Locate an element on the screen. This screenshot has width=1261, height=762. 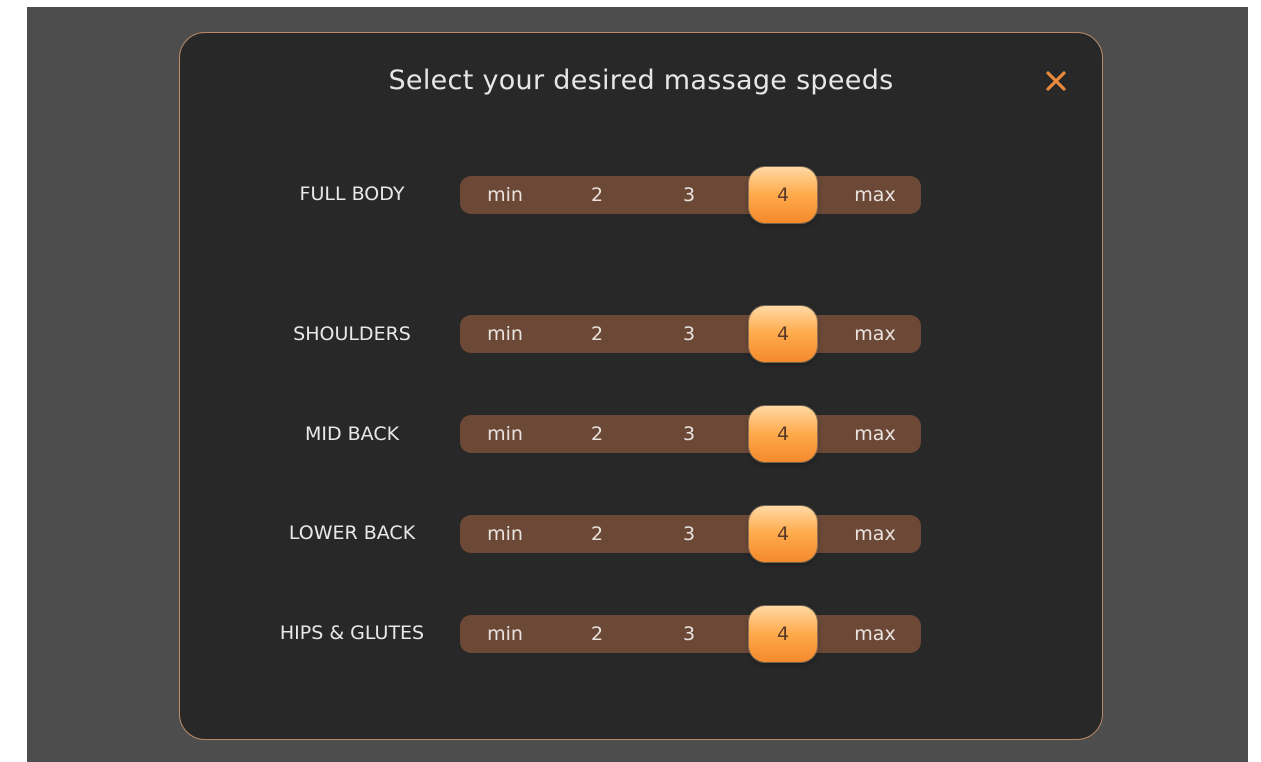
row-label-mid-back: MID BACK is located at coordinates (352, 434).